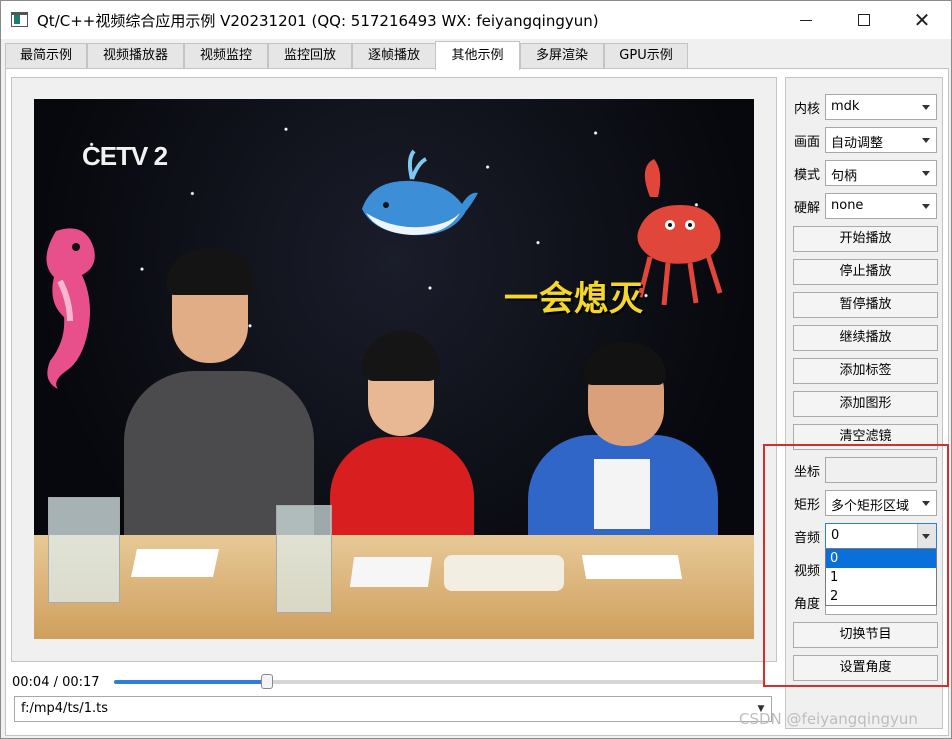  I want to click on close-button: ✕, so click(922, 20).